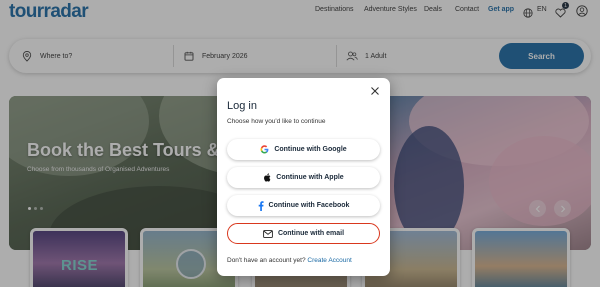 The height and width of the screenshot is (287, 600). I want to click on apple-button-label: Continue with Apple, so click(310, 177).